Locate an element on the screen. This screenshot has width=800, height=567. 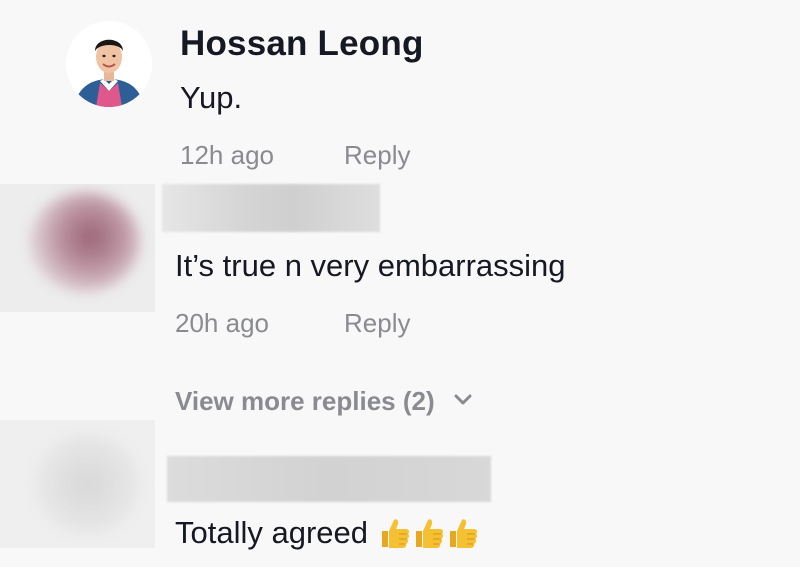
comment-timestamp: 12h ago is located at coordinates (227, 155).